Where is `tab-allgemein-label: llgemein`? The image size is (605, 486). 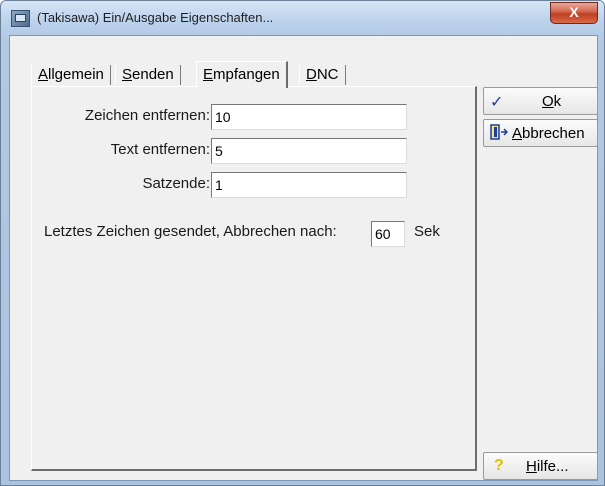
tab-allgemein-label: llgemein is located at coordinates (76, 74).